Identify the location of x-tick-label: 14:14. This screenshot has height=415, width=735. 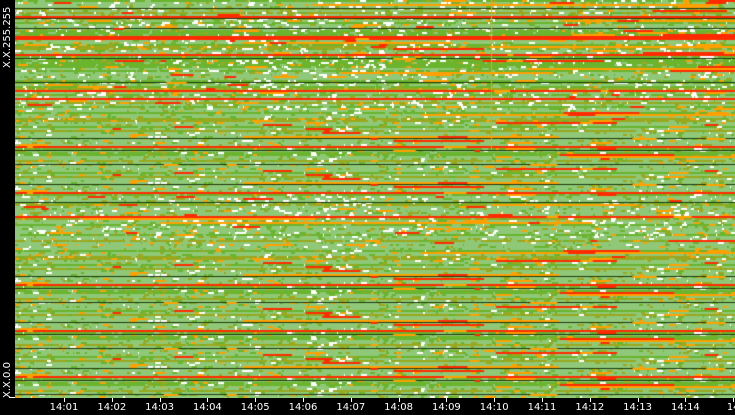
(685, 407).